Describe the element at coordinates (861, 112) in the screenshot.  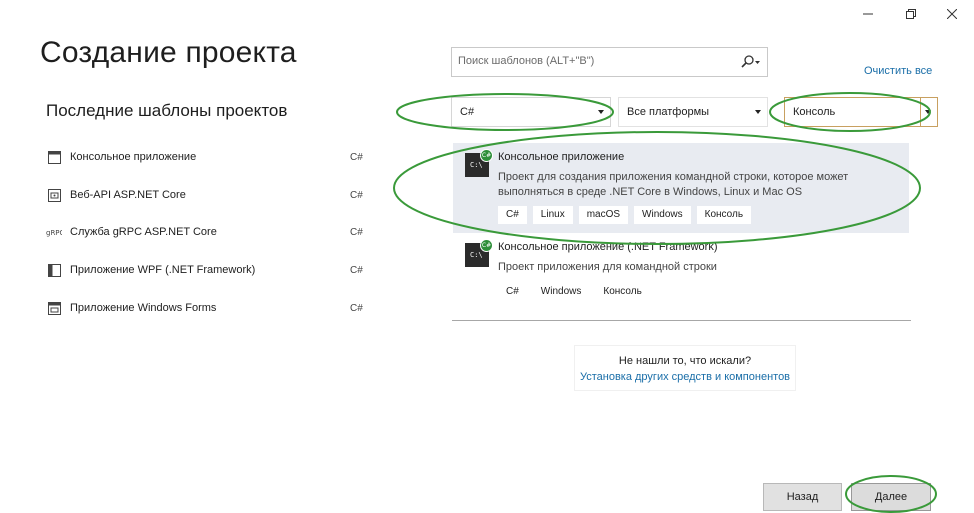
I see `project-type-filter-dropdown: Консоль` at that location.